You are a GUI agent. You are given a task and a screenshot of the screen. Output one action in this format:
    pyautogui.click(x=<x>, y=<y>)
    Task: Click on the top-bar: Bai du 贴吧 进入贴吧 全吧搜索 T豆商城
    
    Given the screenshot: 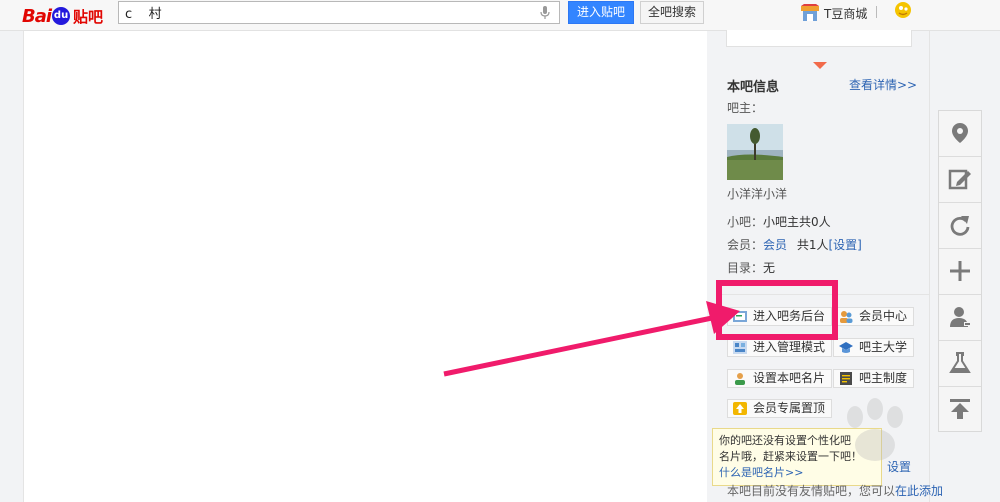 What is the action you would take?
    pyautogui.click(x=500, y=15)
    